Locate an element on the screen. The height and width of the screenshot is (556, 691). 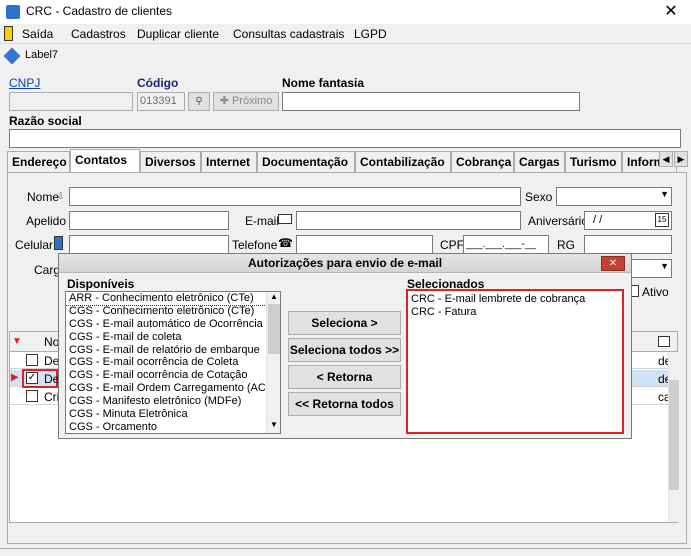
disponivel-item: CGS - Manifesto eletrônico (MDFe) is located at coordinates (166, 401).